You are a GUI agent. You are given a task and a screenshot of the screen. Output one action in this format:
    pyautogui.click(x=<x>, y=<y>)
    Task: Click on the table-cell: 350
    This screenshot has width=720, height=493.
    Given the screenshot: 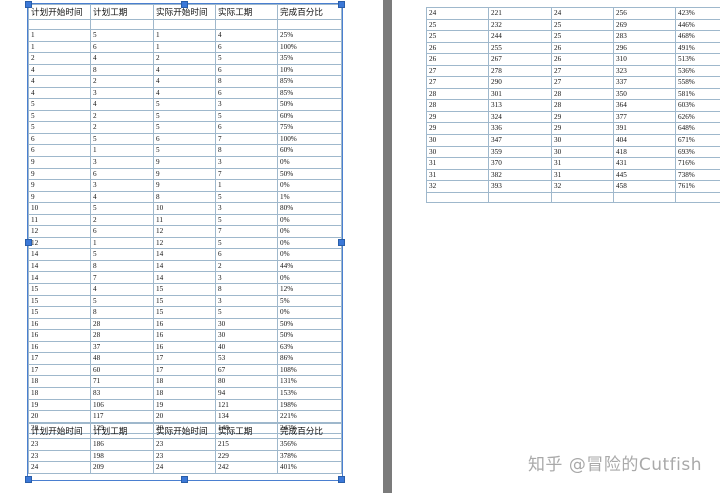 What is the action you would take?
    pyautogui.click(x=644, y=94)
    